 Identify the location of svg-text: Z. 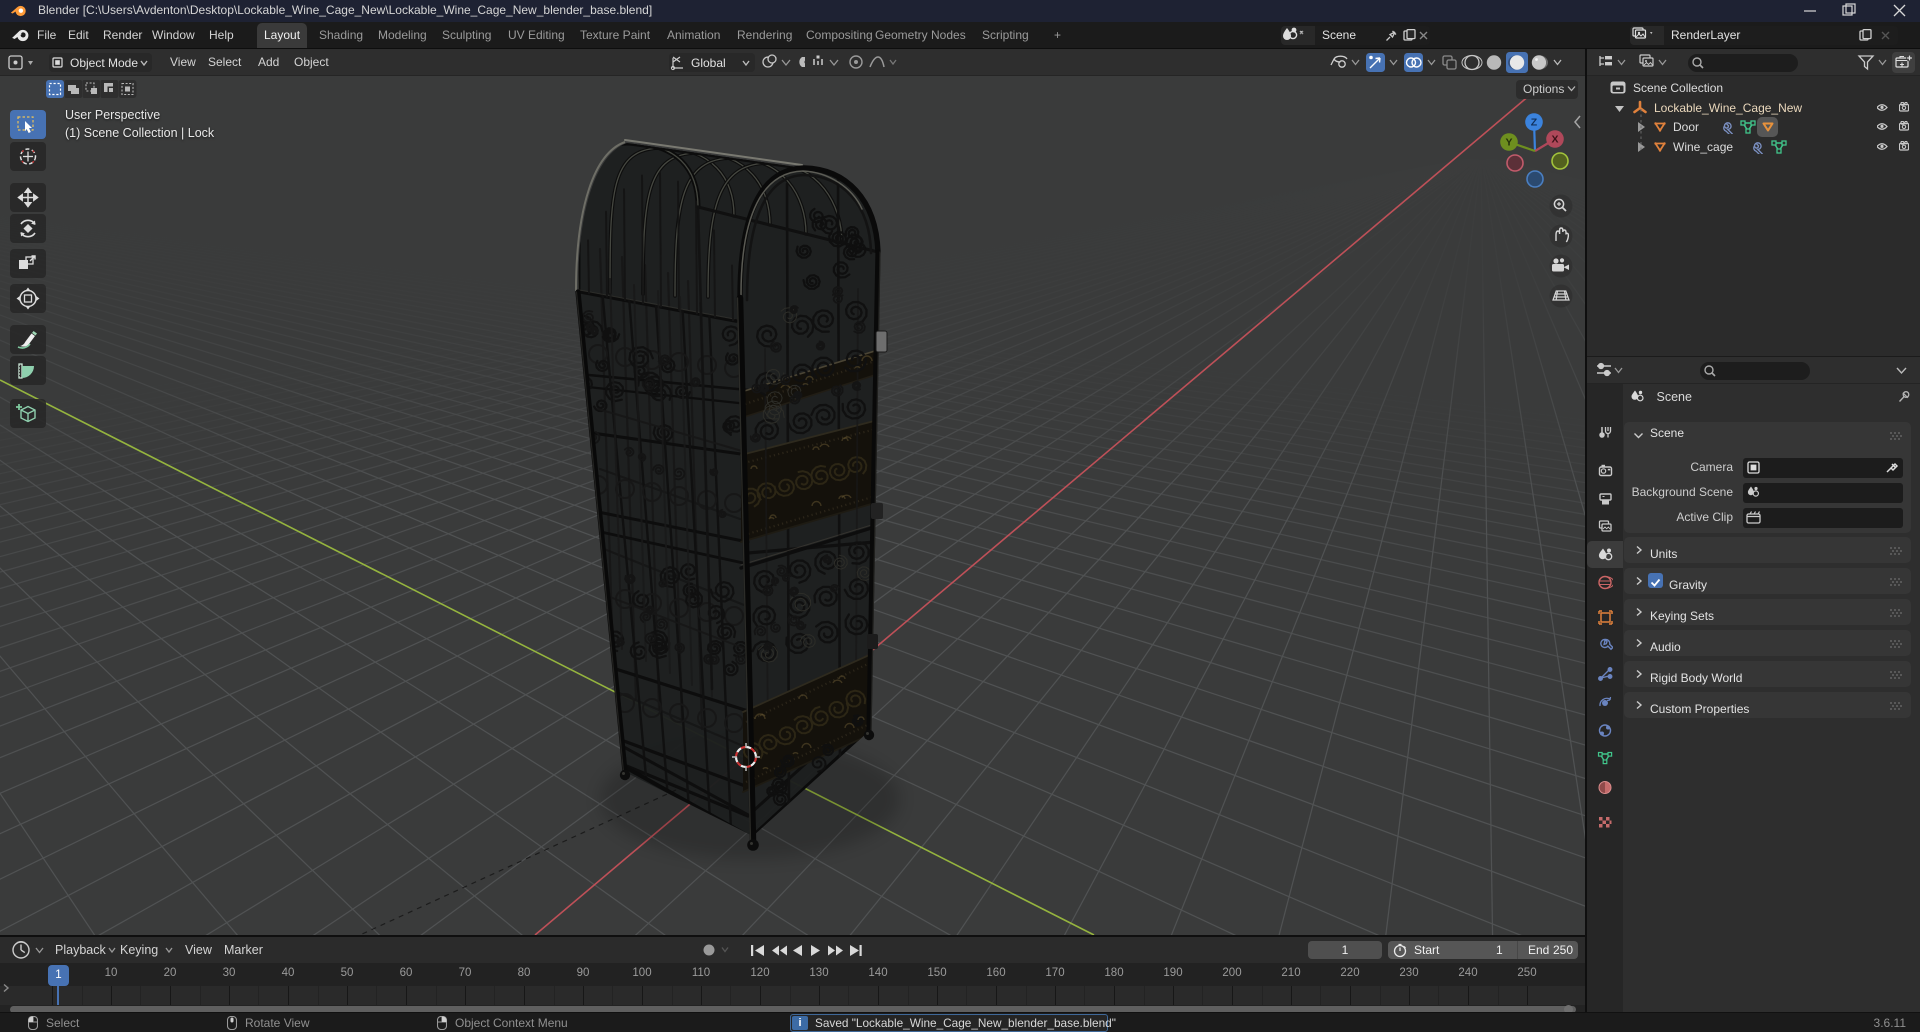
(1534, 123).